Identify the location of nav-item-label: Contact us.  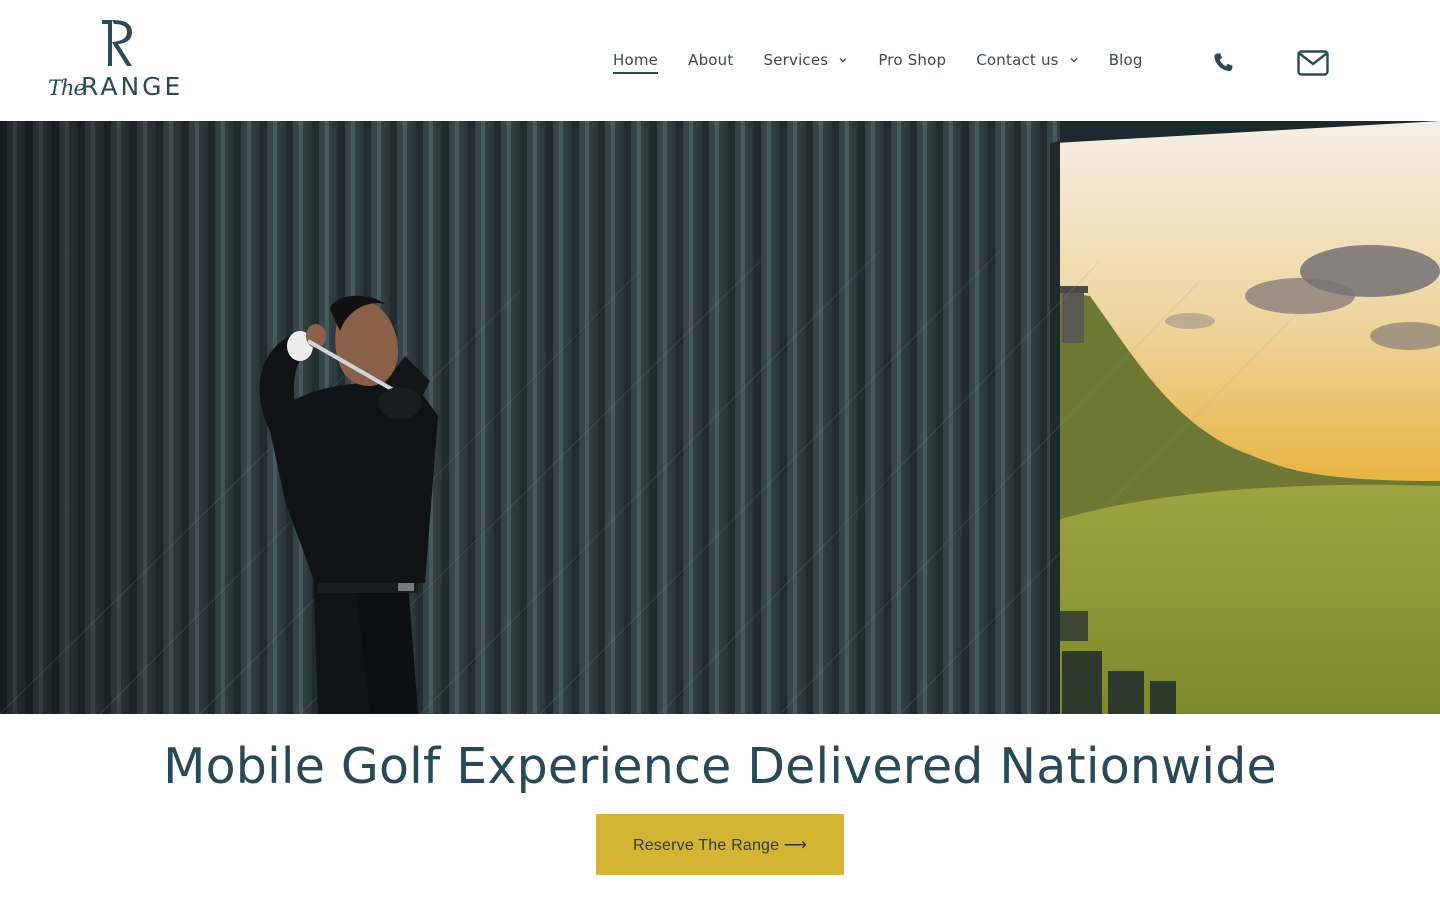
(1017, 60).